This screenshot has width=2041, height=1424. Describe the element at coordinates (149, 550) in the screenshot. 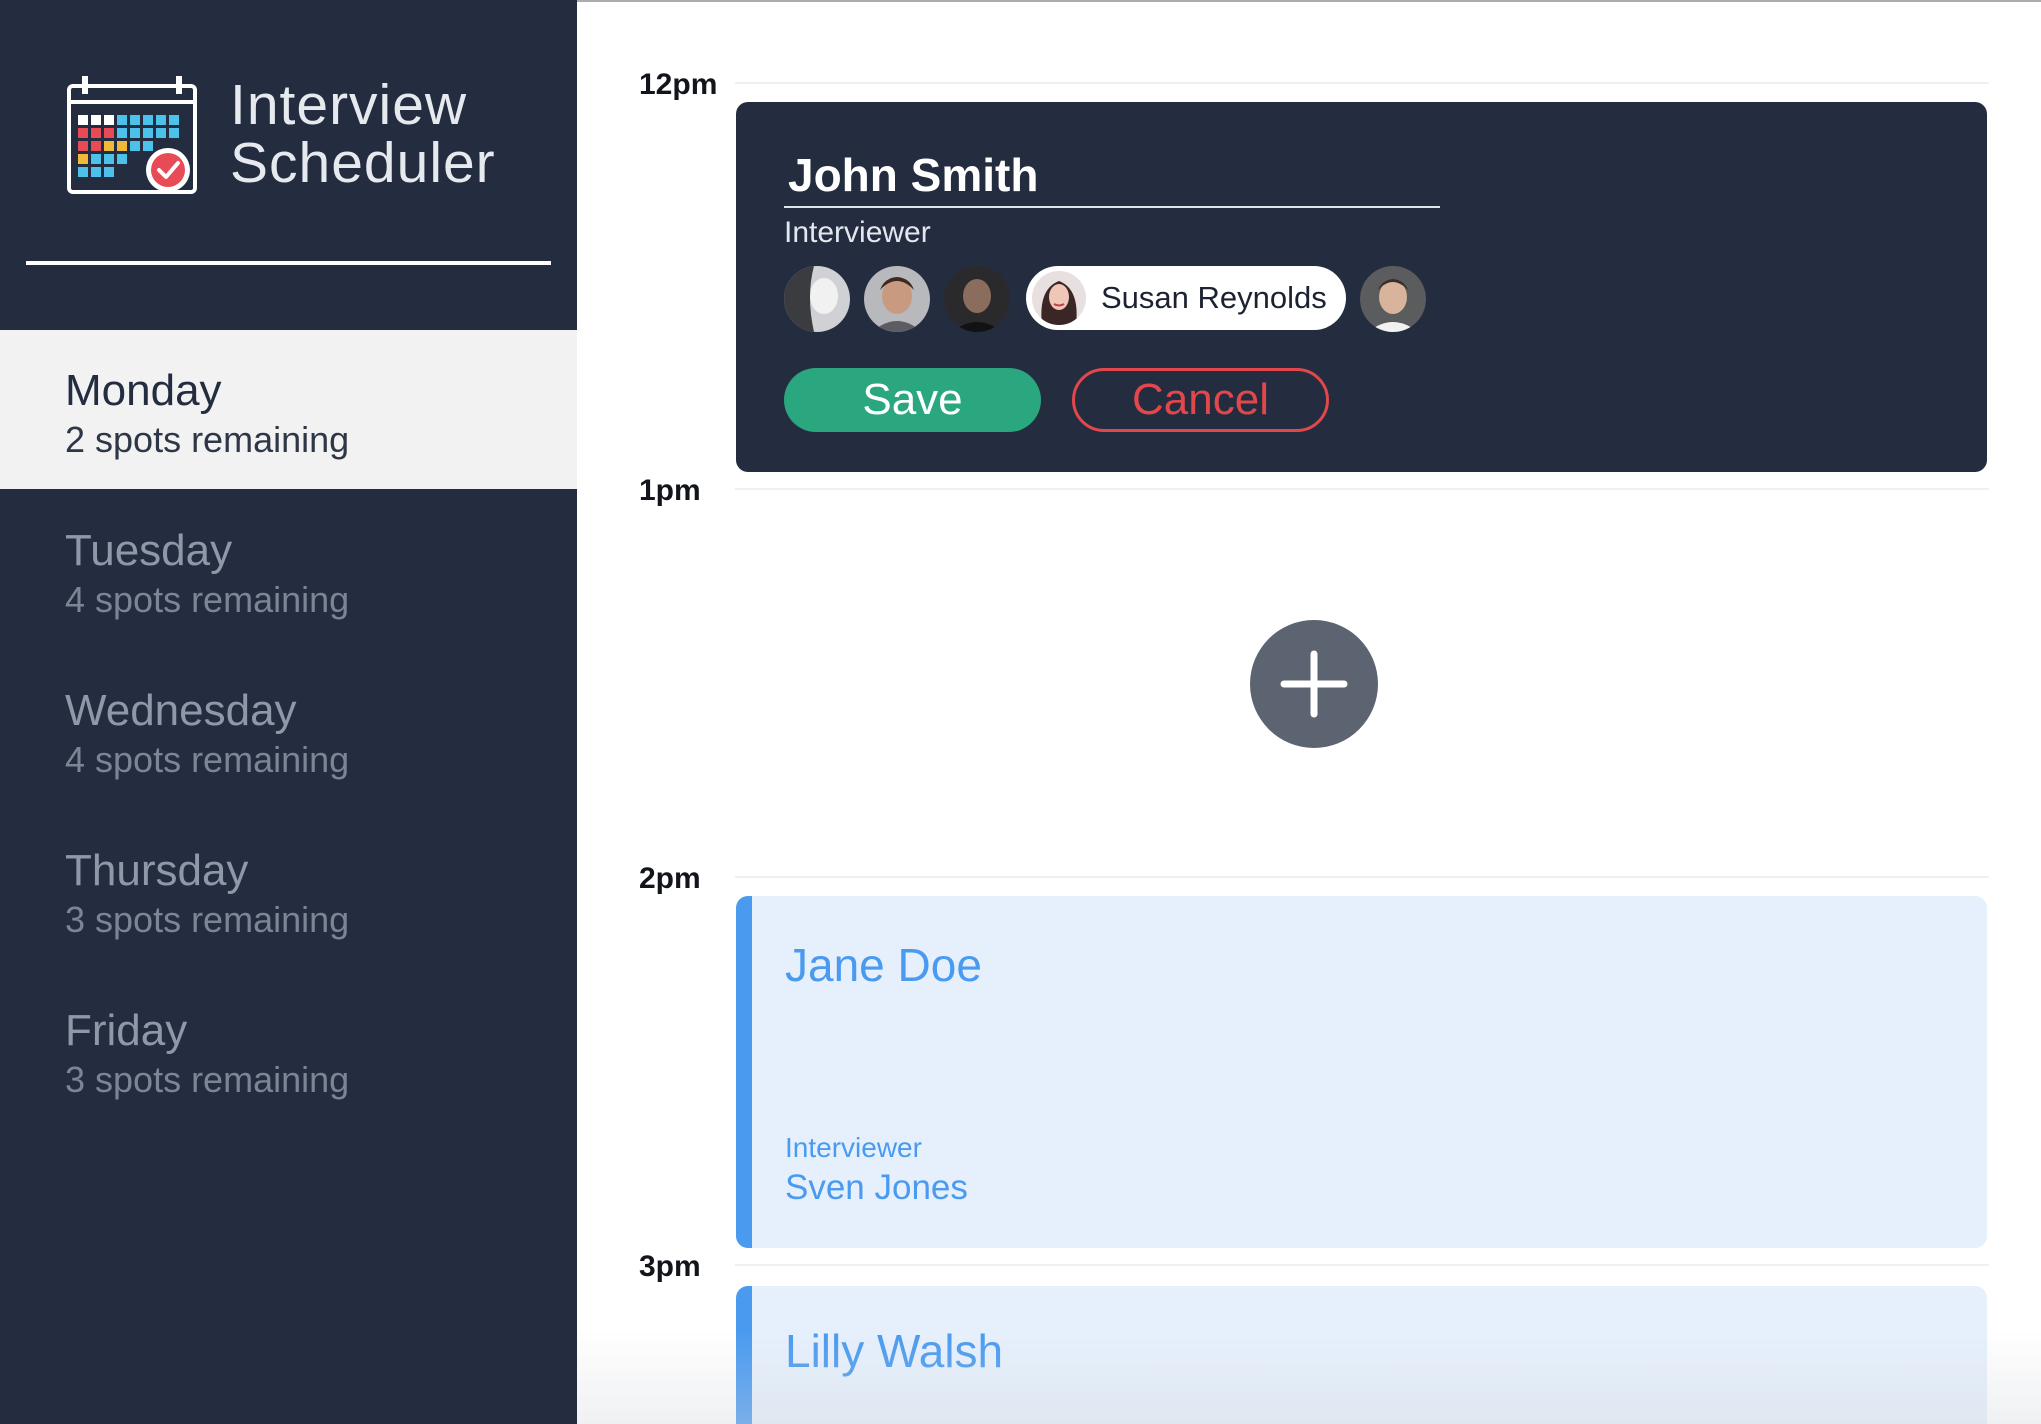

I see `day-name: Tuesday` at that location.